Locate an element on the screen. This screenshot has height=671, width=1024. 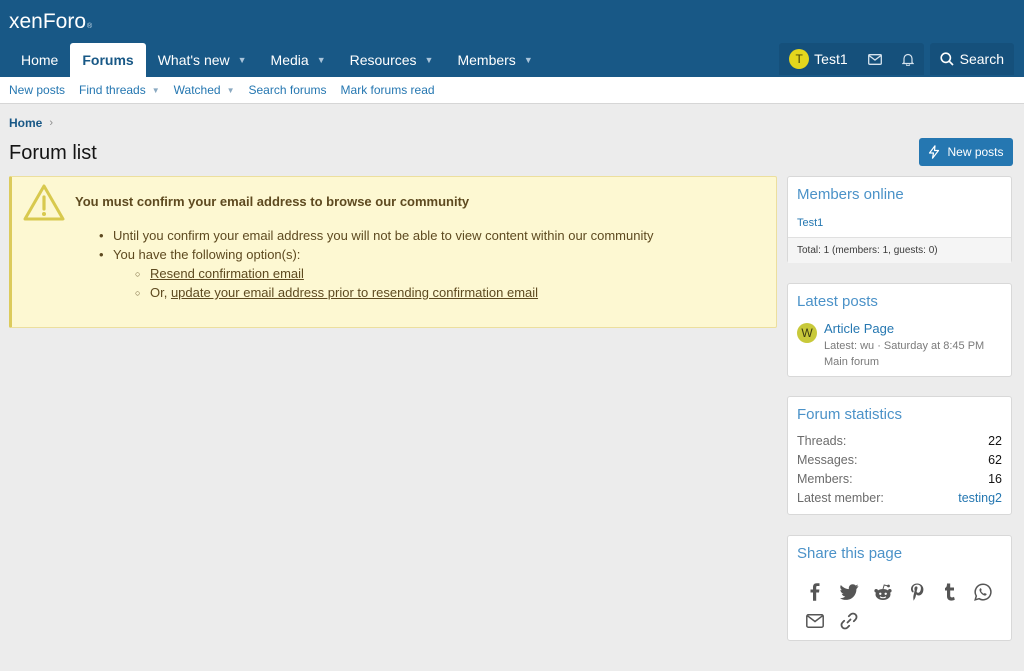
avatar: T is located at coordinates (799, 59).